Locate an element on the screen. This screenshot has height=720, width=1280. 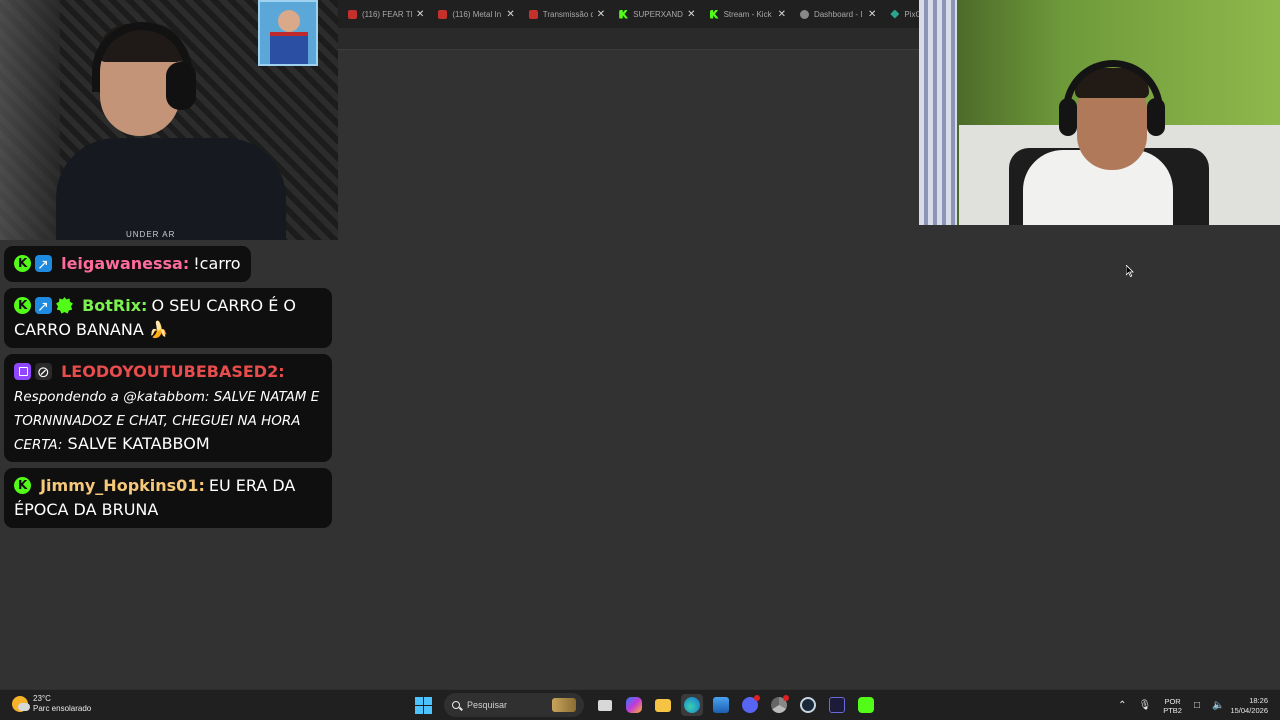
clock: 18:26 15/04/2026 is located at coordinates (1249, 706).